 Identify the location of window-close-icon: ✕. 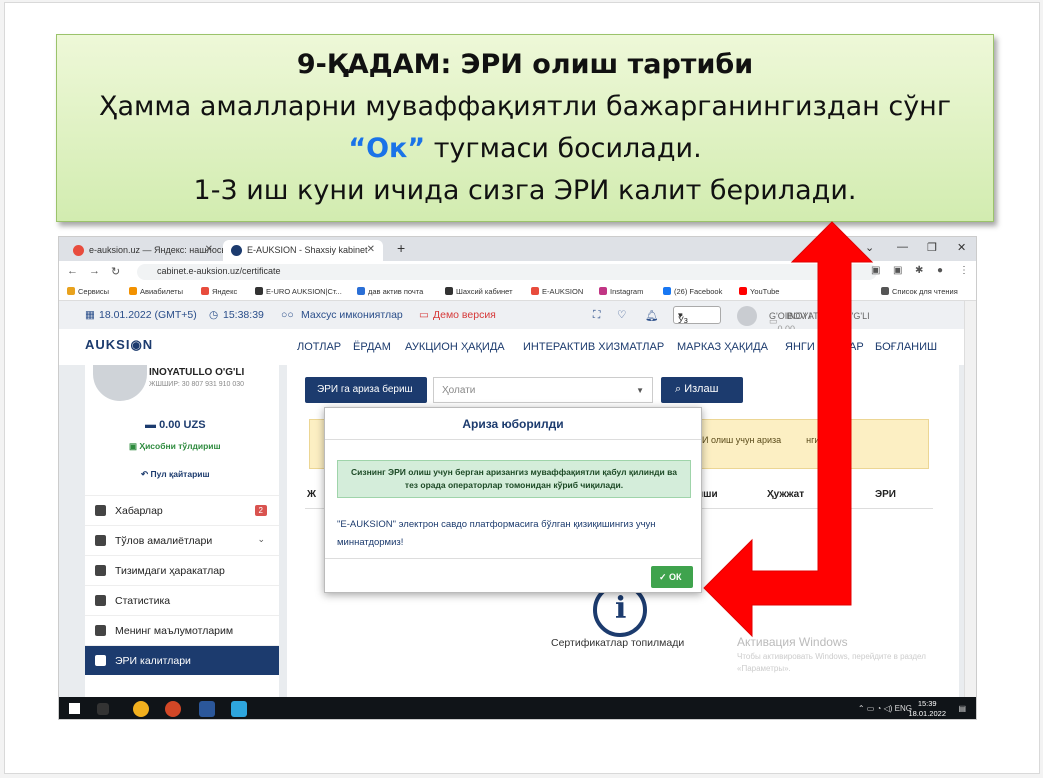
(961, 247).